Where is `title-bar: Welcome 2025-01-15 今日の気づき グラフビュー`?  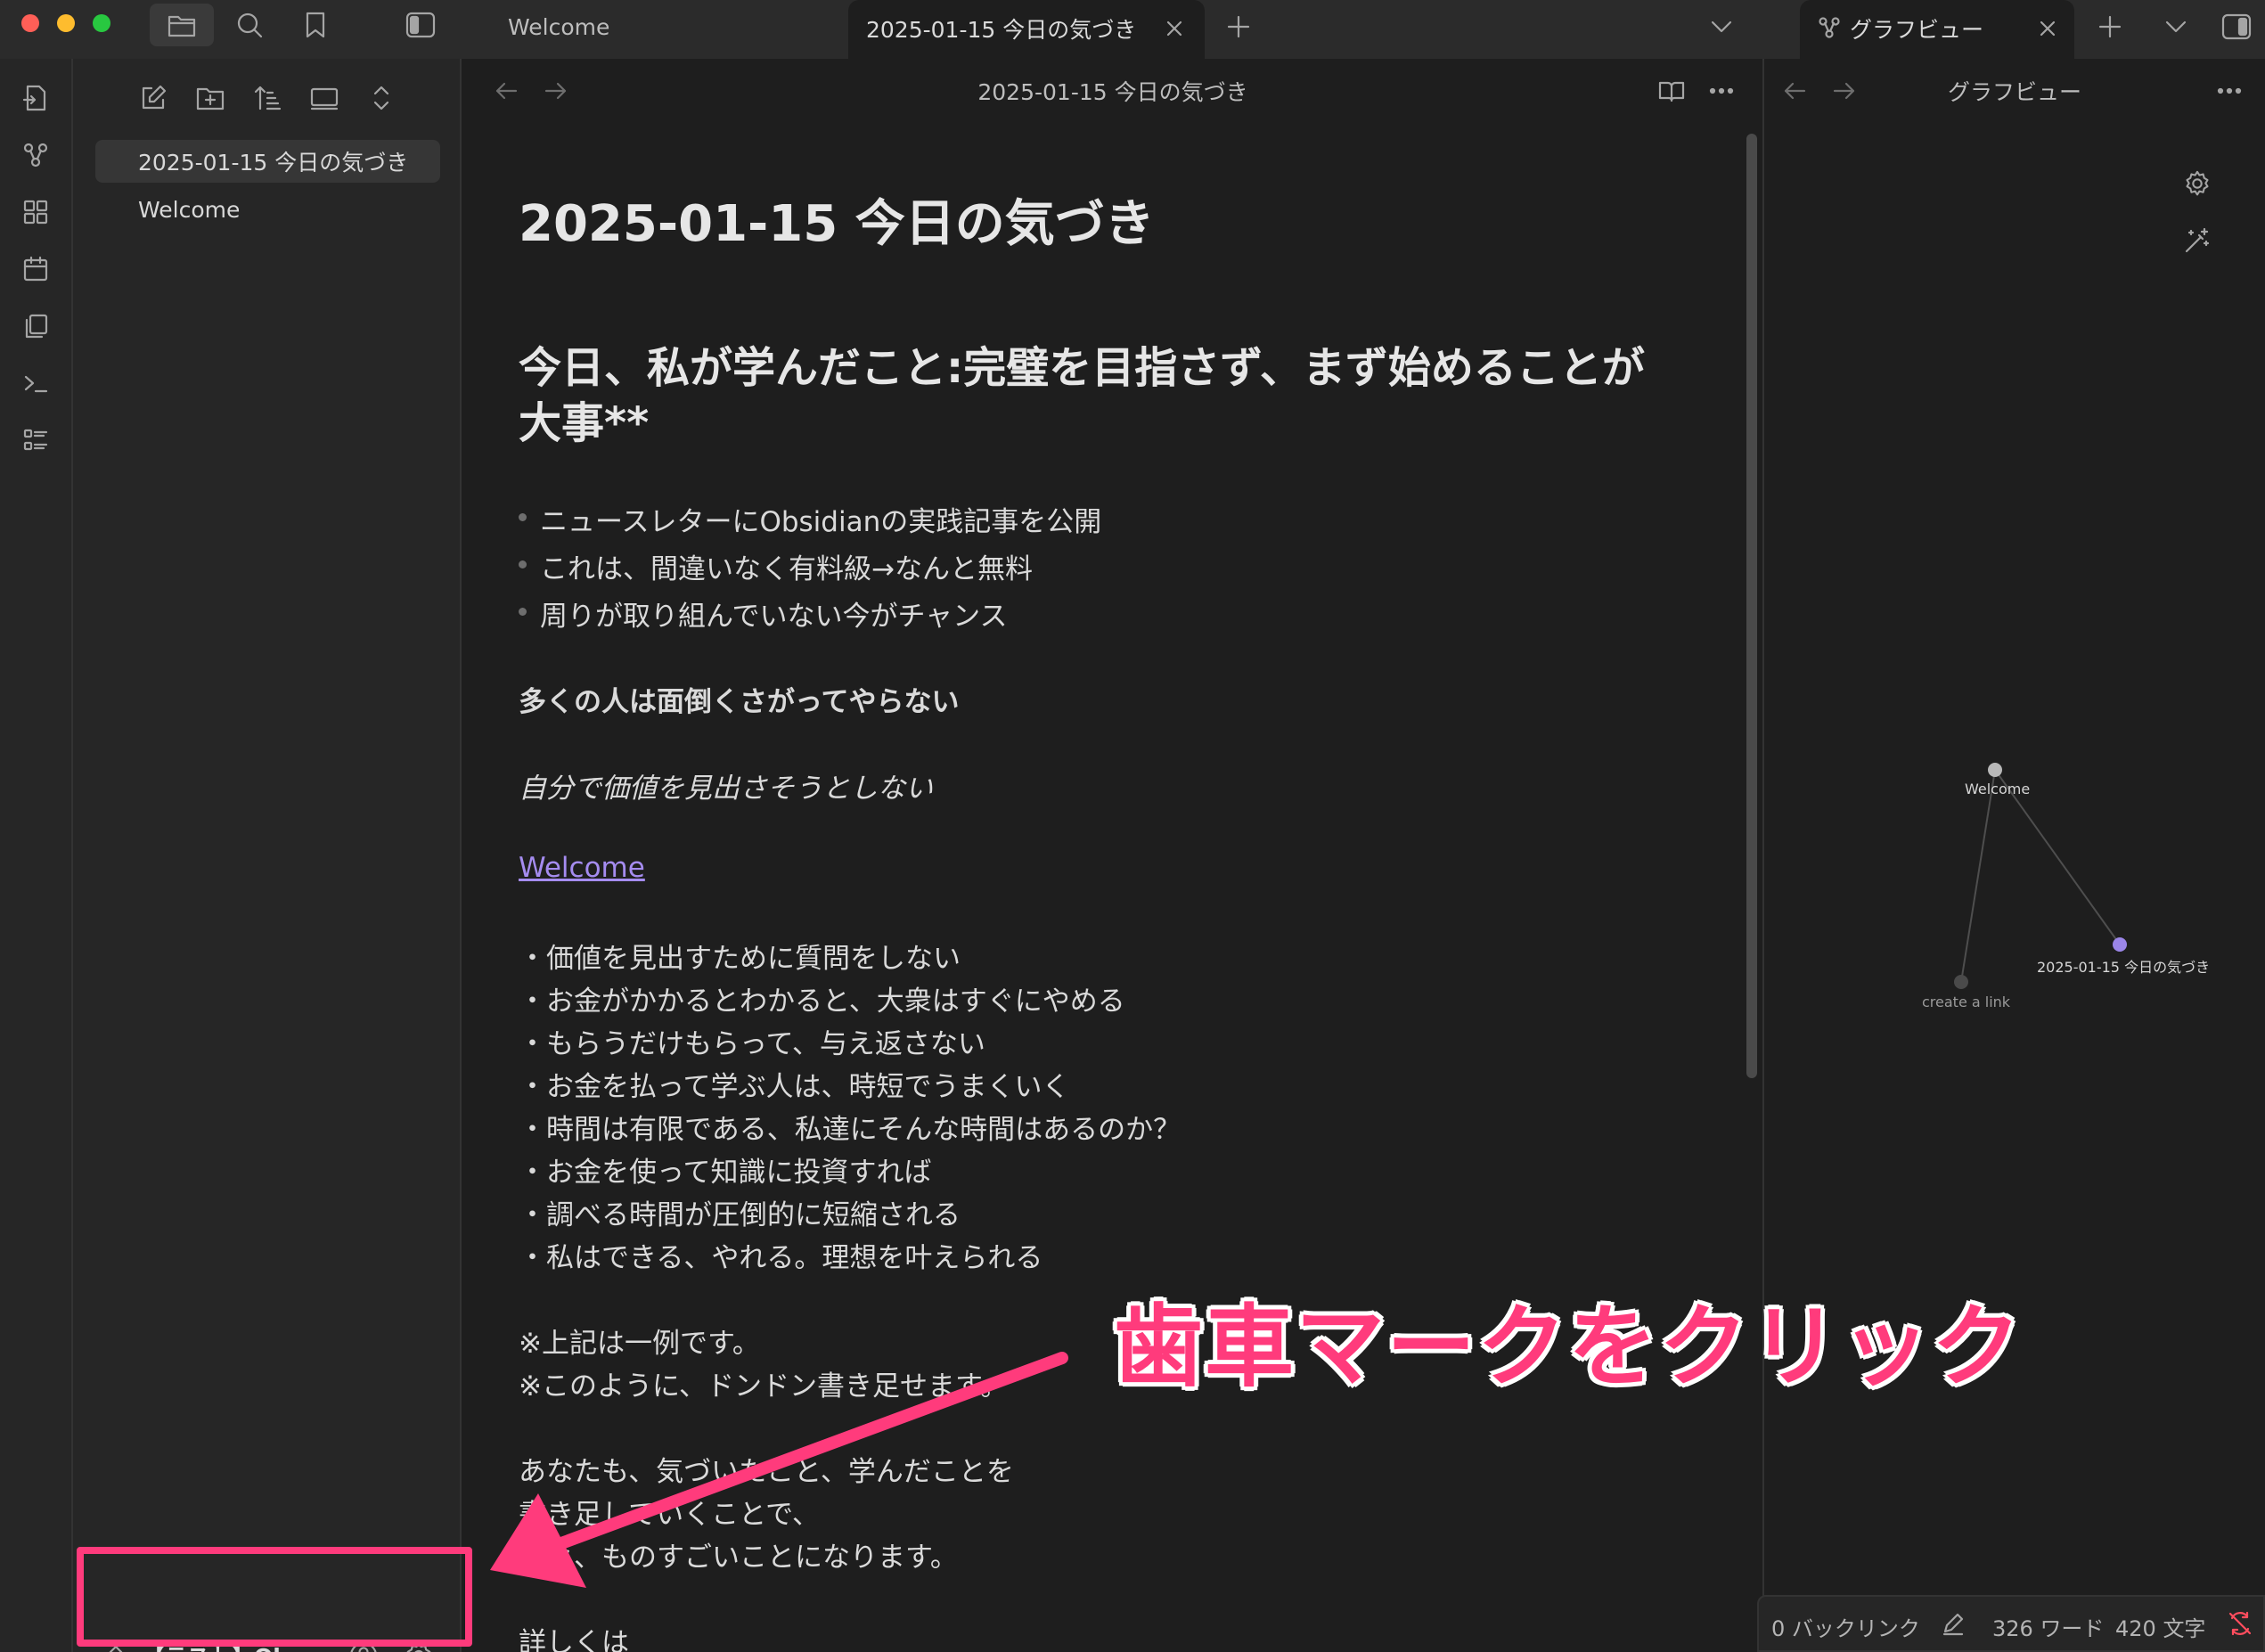
title-bar: Welcome 2025-01-15 今日の気づき グラフビュー is located at coordinates (1132, 30).